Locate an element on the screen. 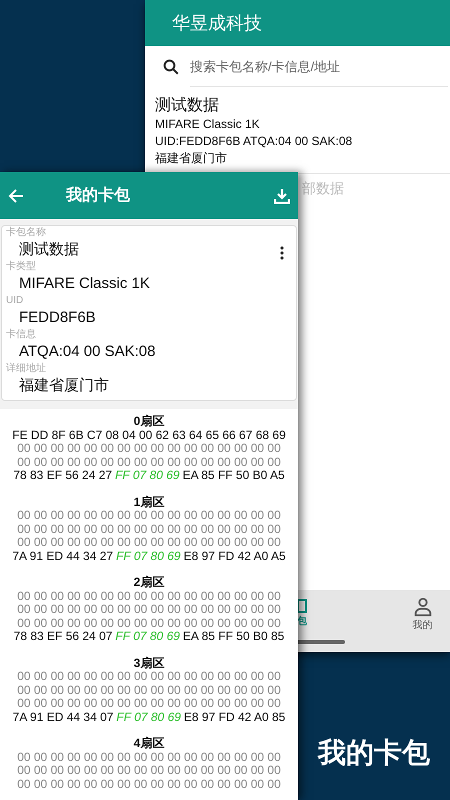 The width and height of the screenshot is (450, 800). key-a-bytes: 78 83 EF 56 24 07 is located at coordinates (63, 637).